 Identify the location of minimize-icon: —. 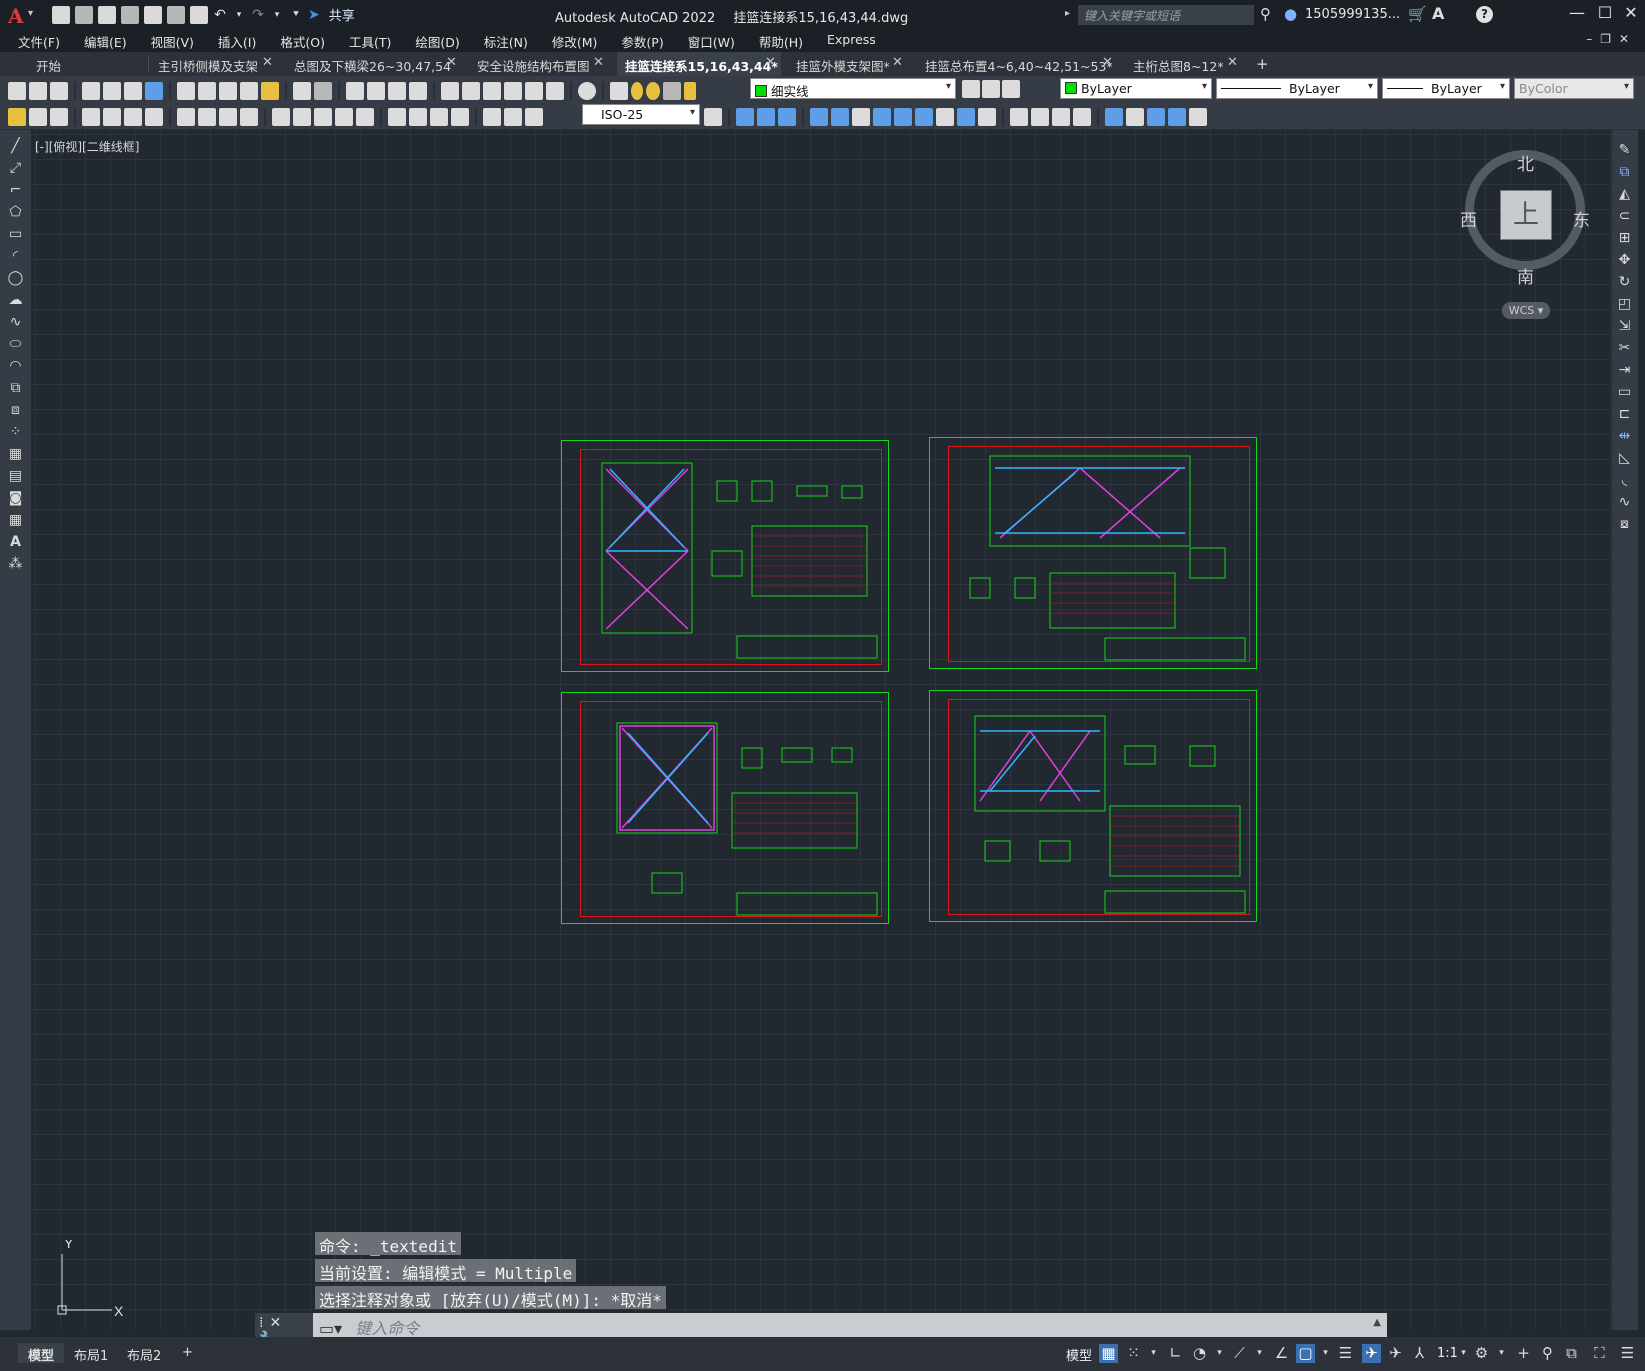
(1577, 12).